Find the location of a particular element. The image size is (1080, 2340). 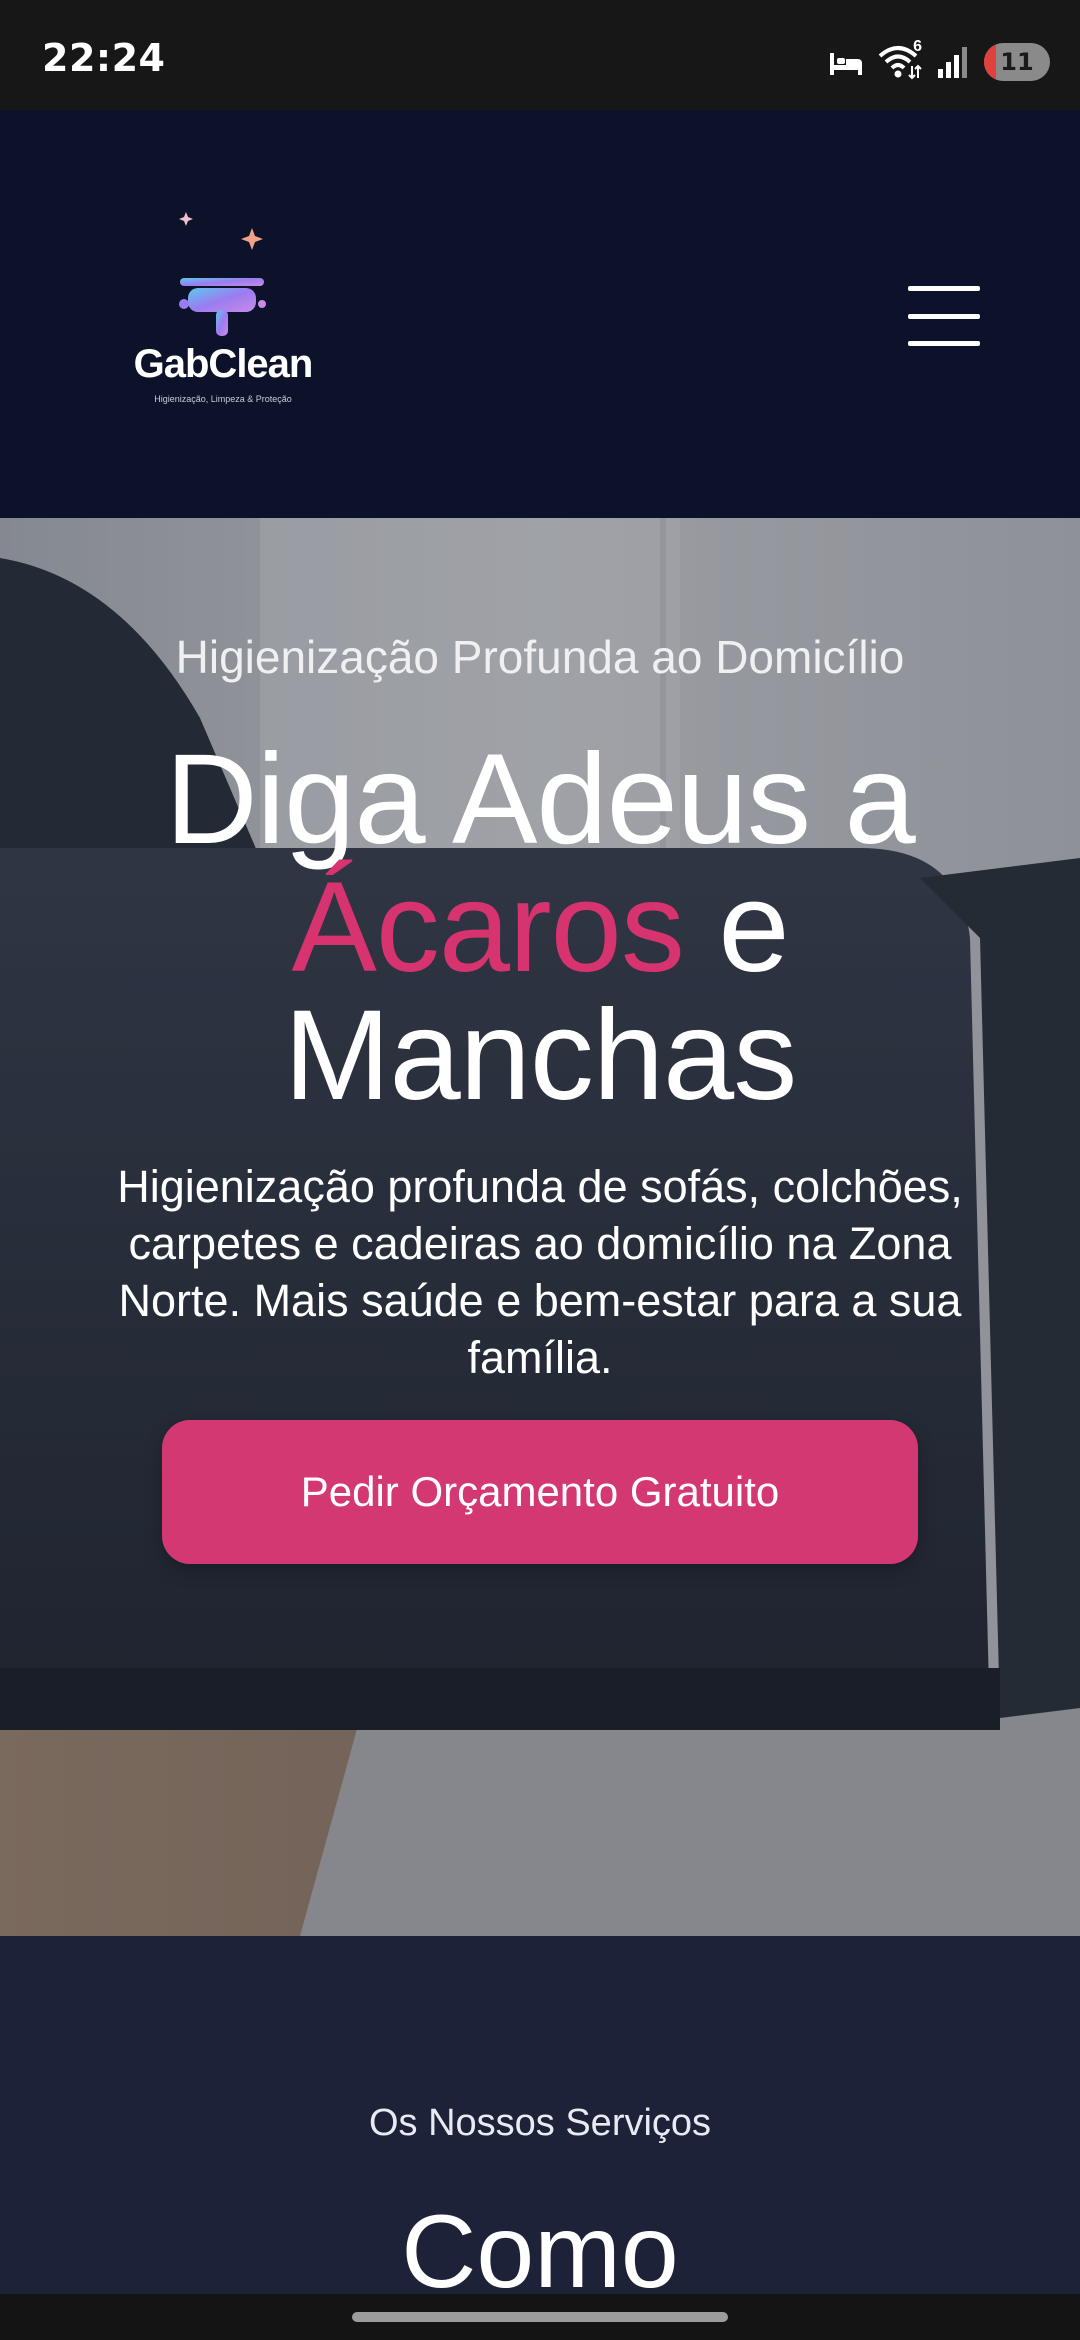

logo-tagline: Higienização, Limpeza & Proteção is located at coordinates (223, 399).